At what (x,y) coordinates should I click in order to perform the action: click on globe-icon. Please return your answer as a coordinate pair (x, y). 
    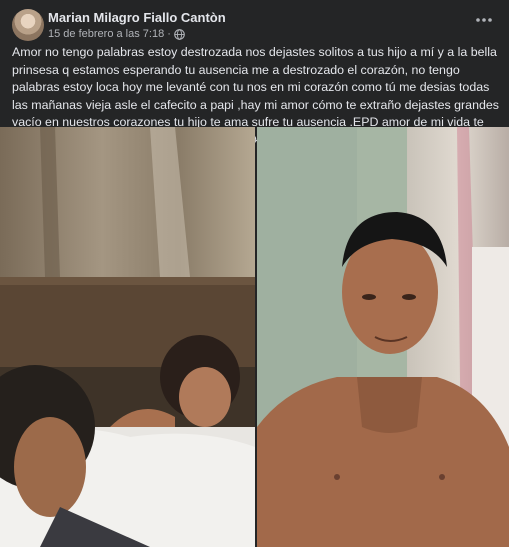
    Looking at the image, I should click on (179, 34).